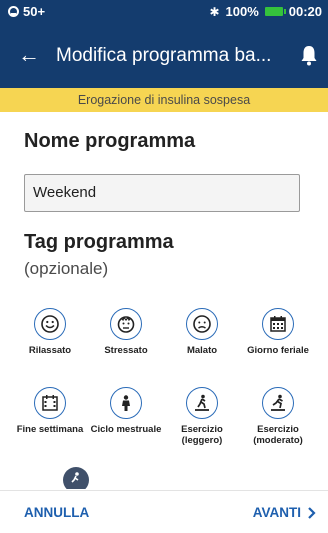 The height and width of the screenshot is (533, 328). What do you see at coordinates (56, 512) in the screenshot?
I see `cancel-button: ANNULLA` at bounding box center [56, 512].